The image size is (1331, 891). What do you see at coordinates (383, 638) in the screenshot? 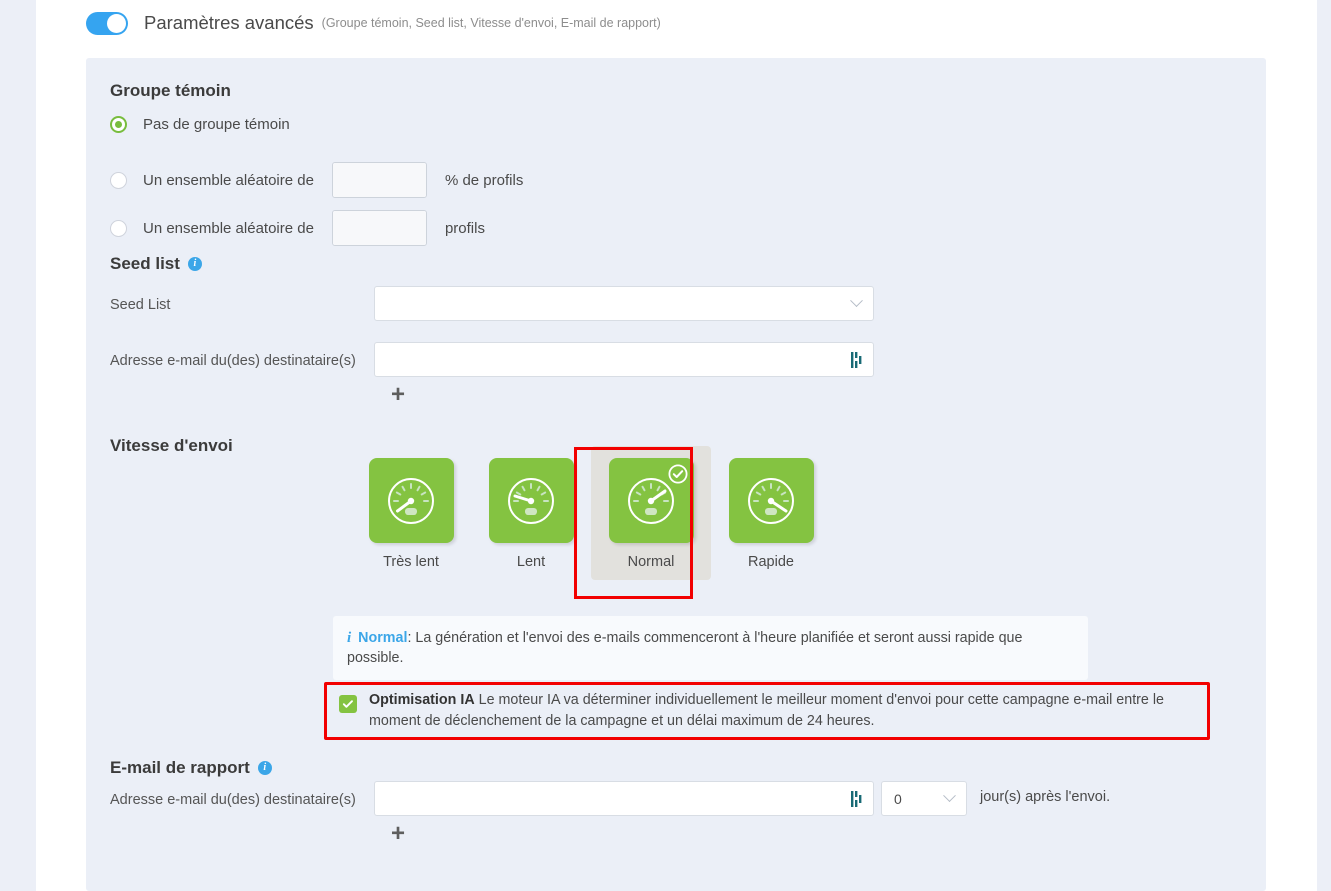
I see `speed-info-strong: Normal` at bounding box center [383, 638].